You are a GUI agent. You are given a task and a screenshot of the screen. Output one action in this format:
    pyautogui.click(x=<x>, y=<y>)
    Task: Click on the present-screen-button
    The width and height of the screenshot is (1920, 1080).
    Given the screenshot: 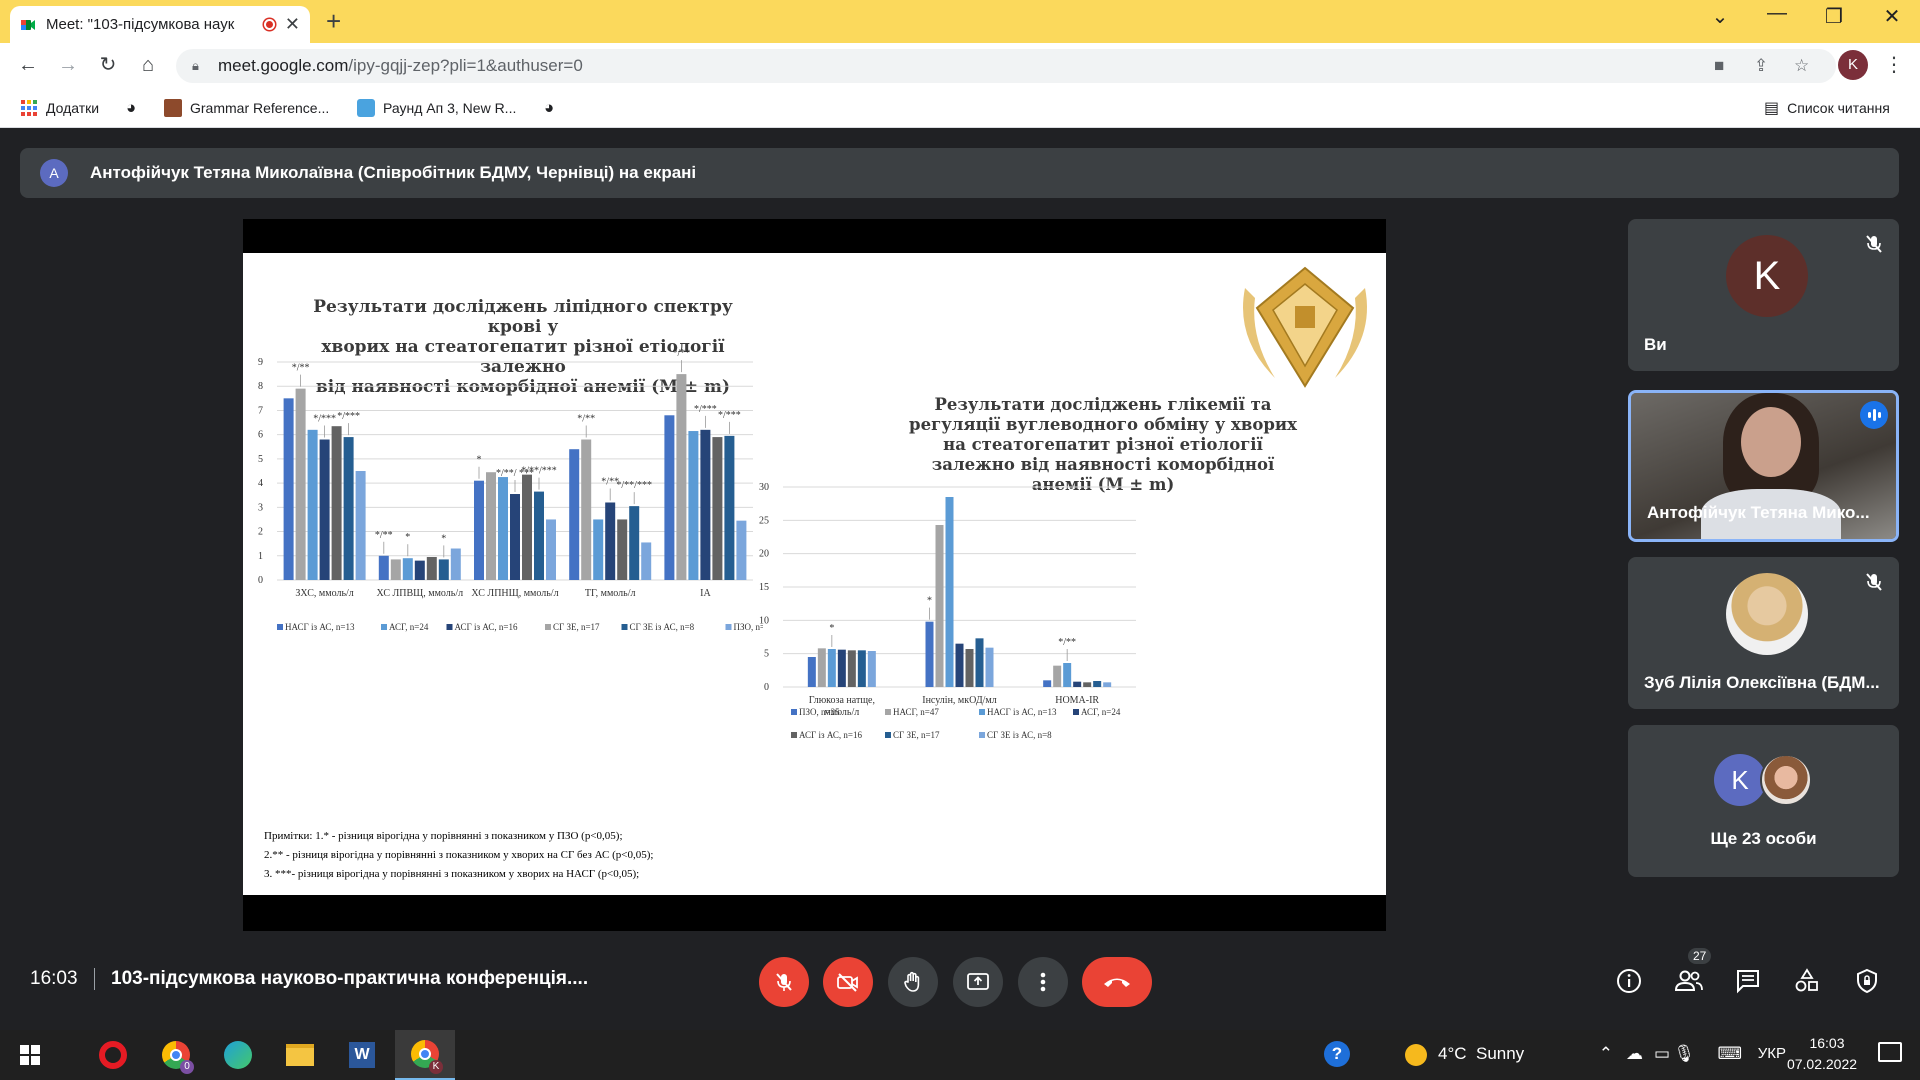 What is the action you would take?
    pyautogui.click(x=978, y=982)
    